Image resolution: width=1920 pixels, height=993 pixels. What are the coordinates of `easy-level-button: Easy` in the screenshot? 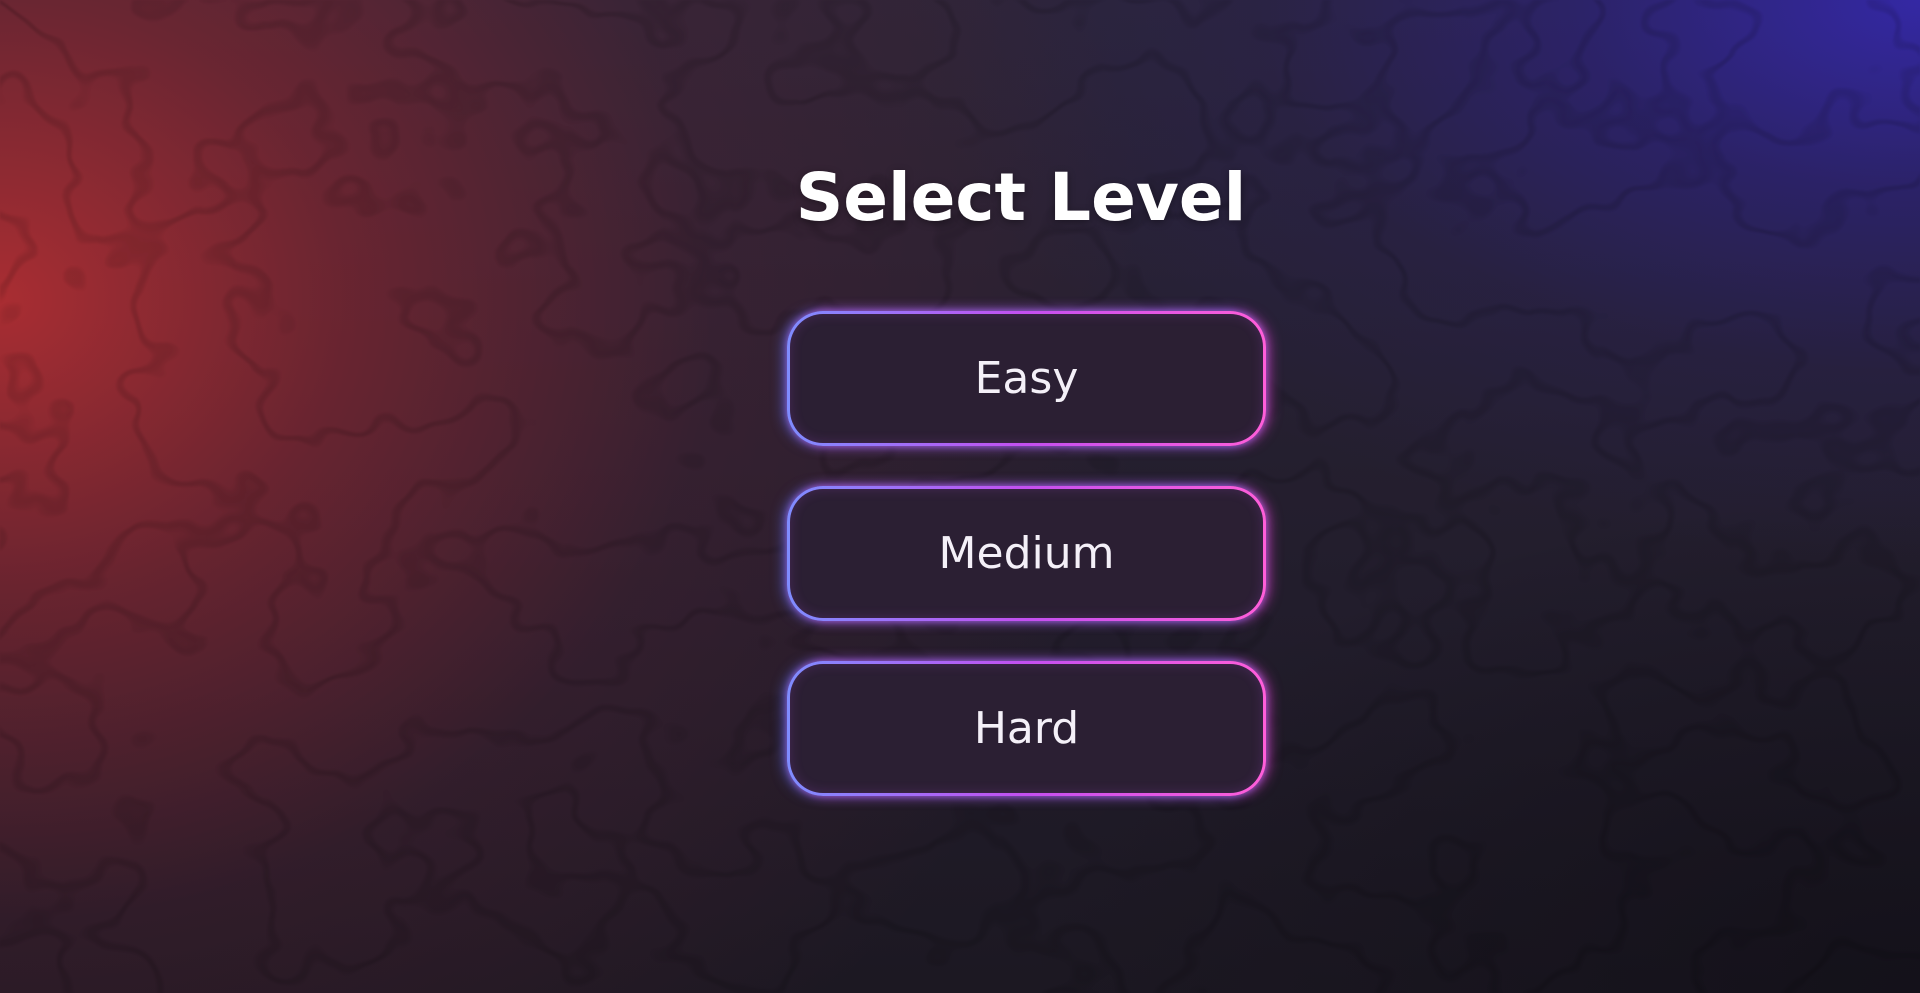 It's located at (1026, 378).